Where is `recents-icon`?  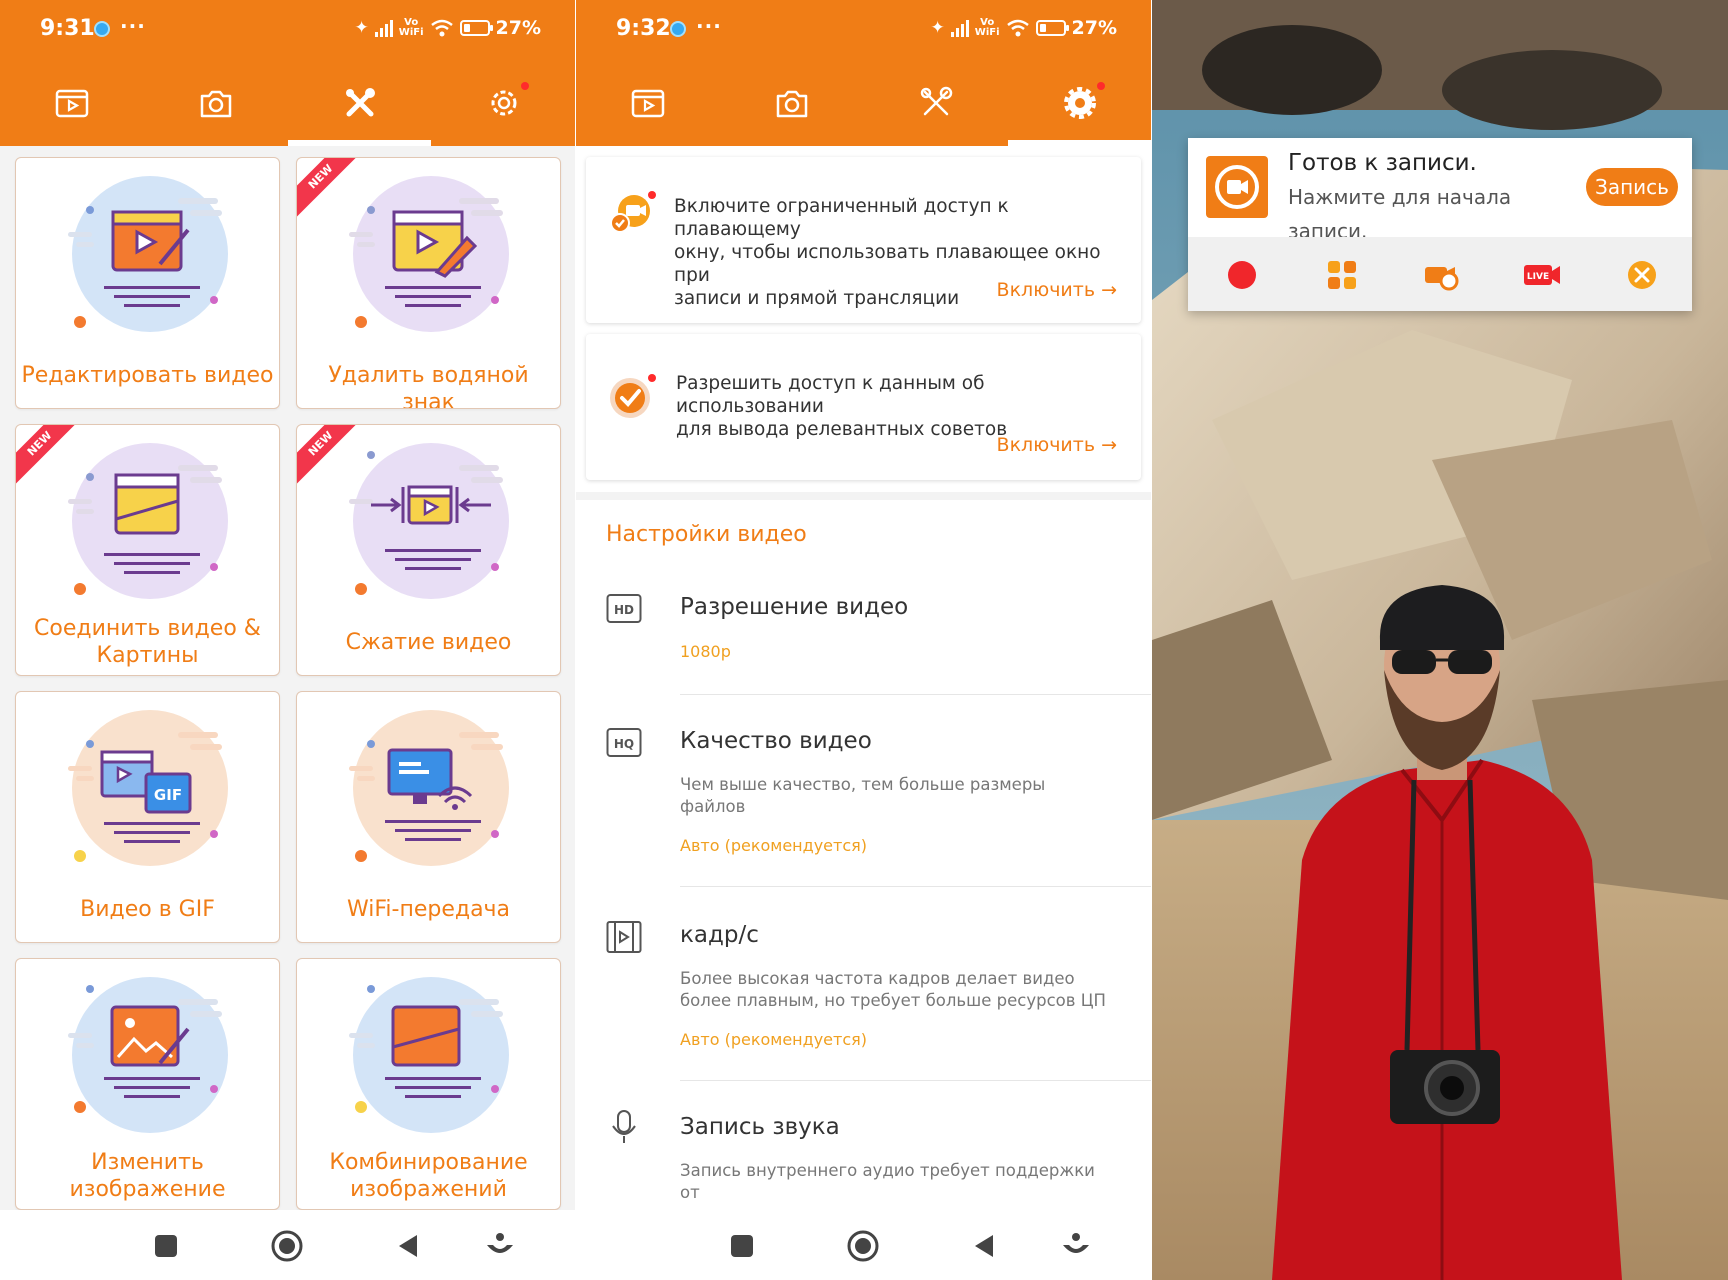 recents-icon is located at coordinates (166, 1246).